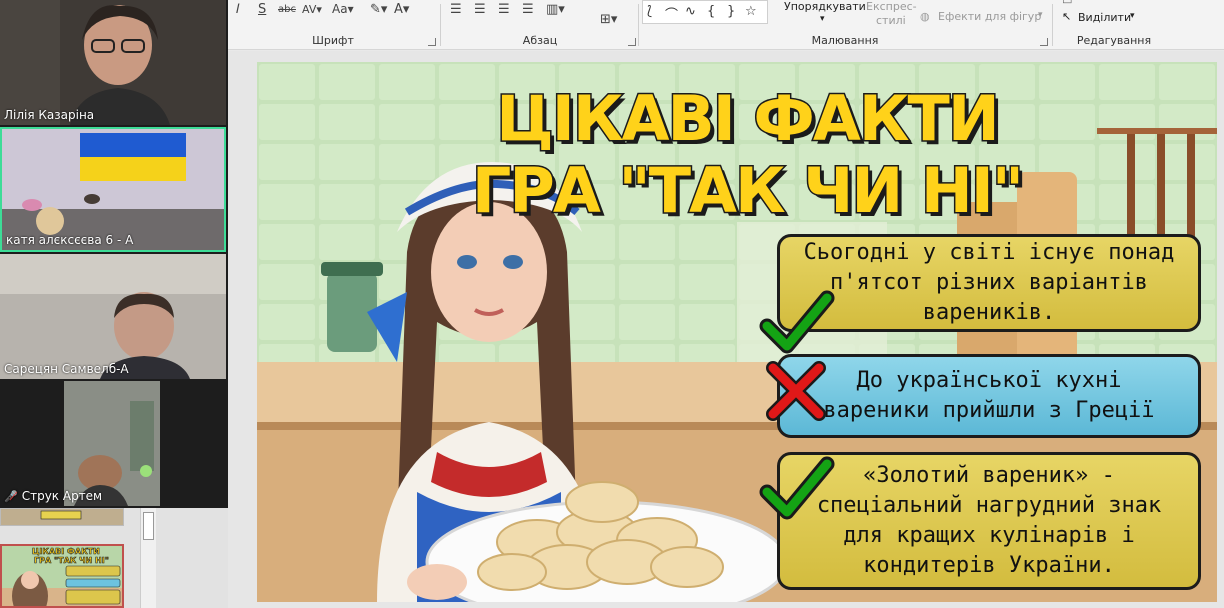  I want to click on thumbnail-title-line2: ГРА "ТАК ЧИ НІ", so click(71, 561).